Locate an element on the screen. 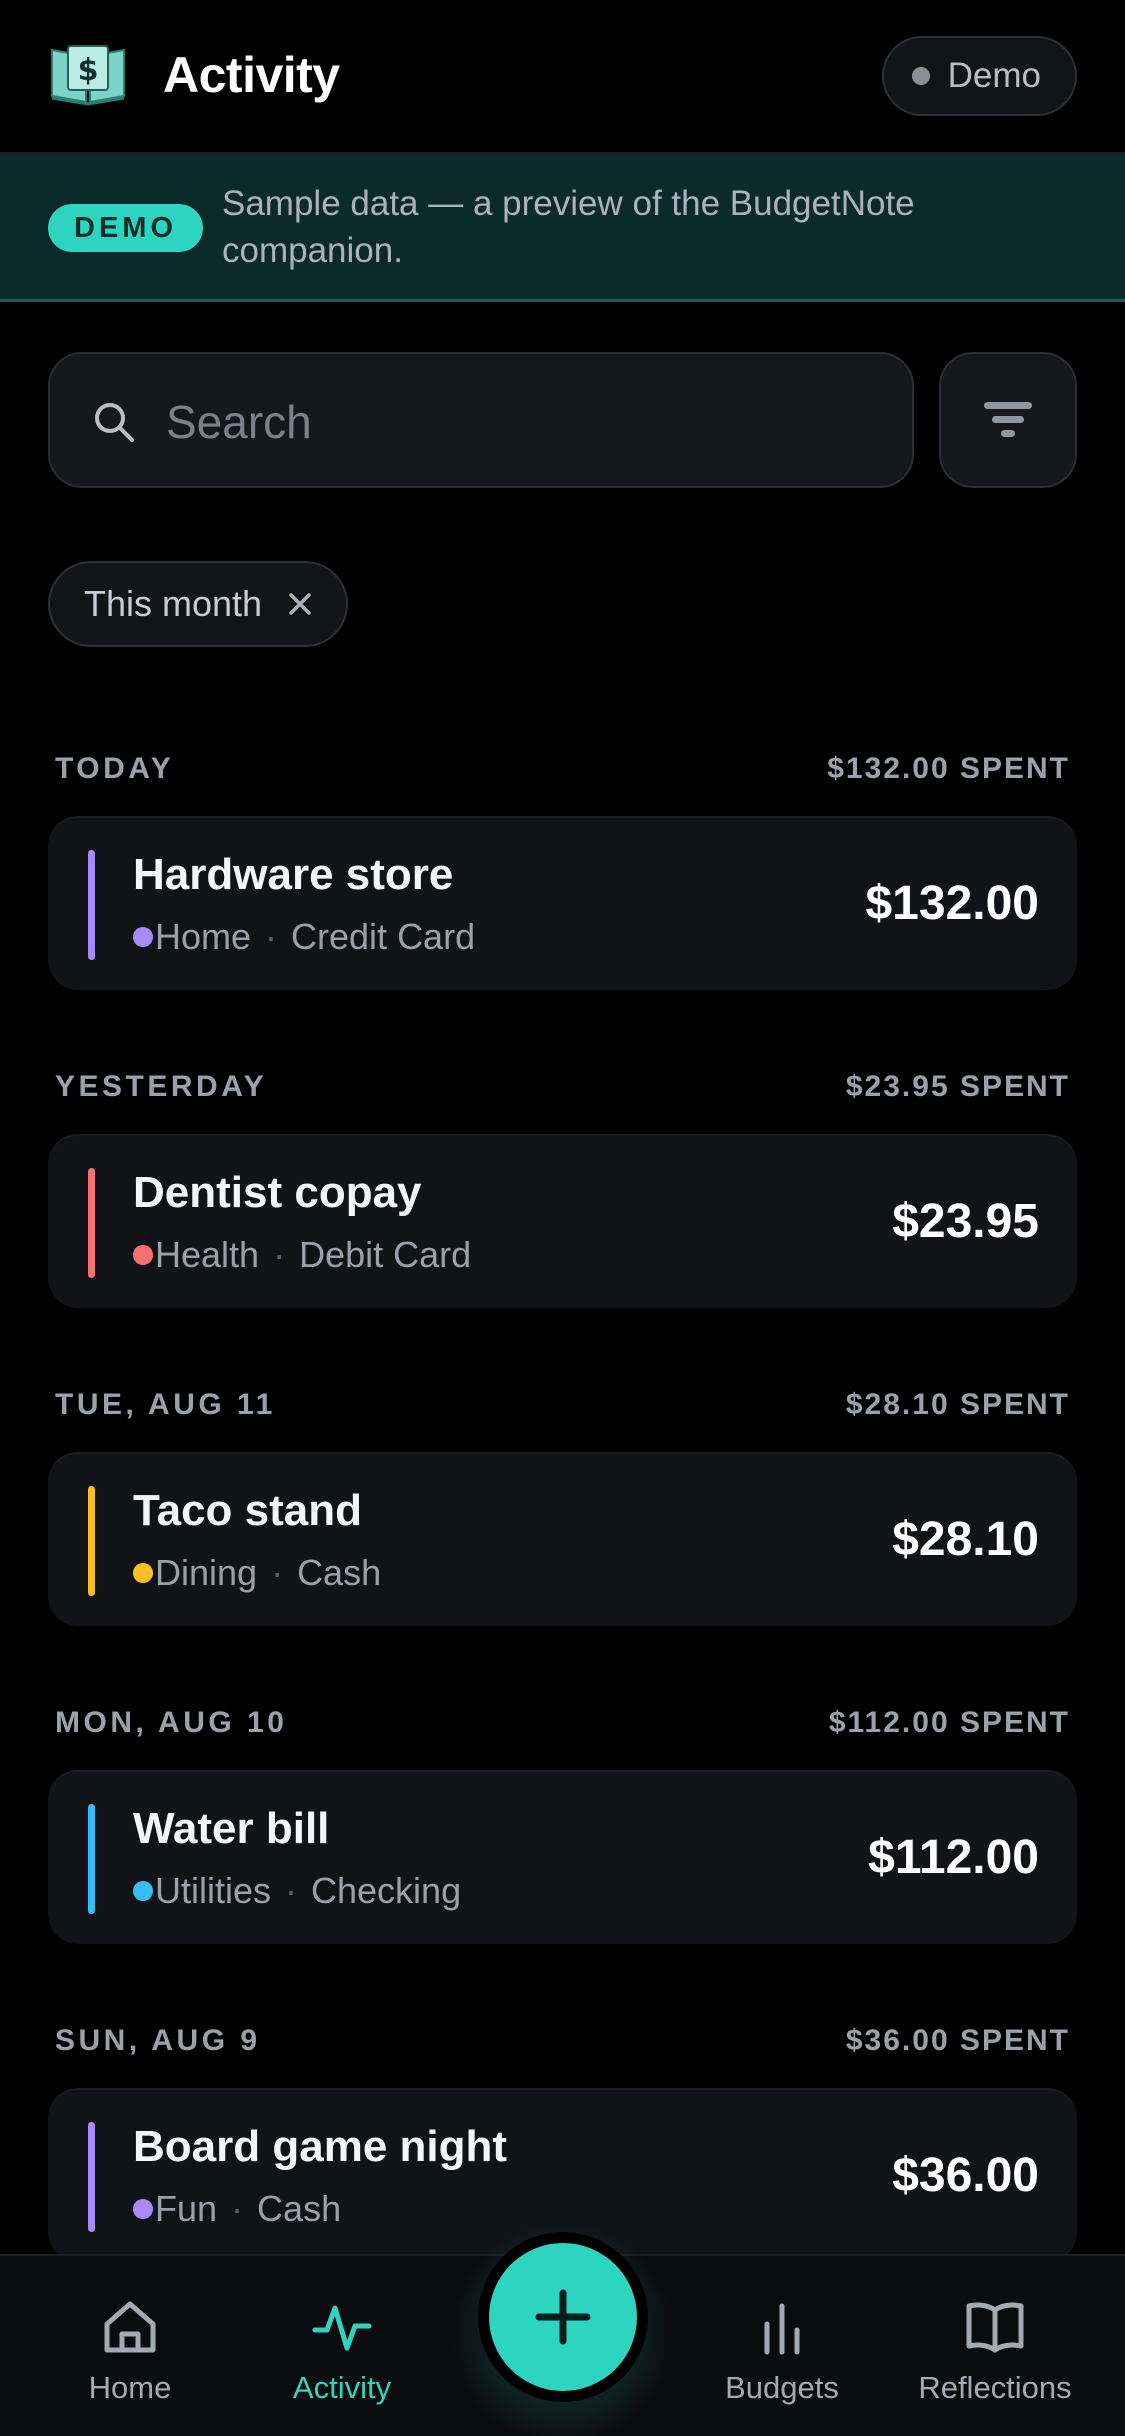 Image resolution: width=1125 pixels, height=2436 pixels. nav-budgets: Budgets is located at coordinates (782, 2351).